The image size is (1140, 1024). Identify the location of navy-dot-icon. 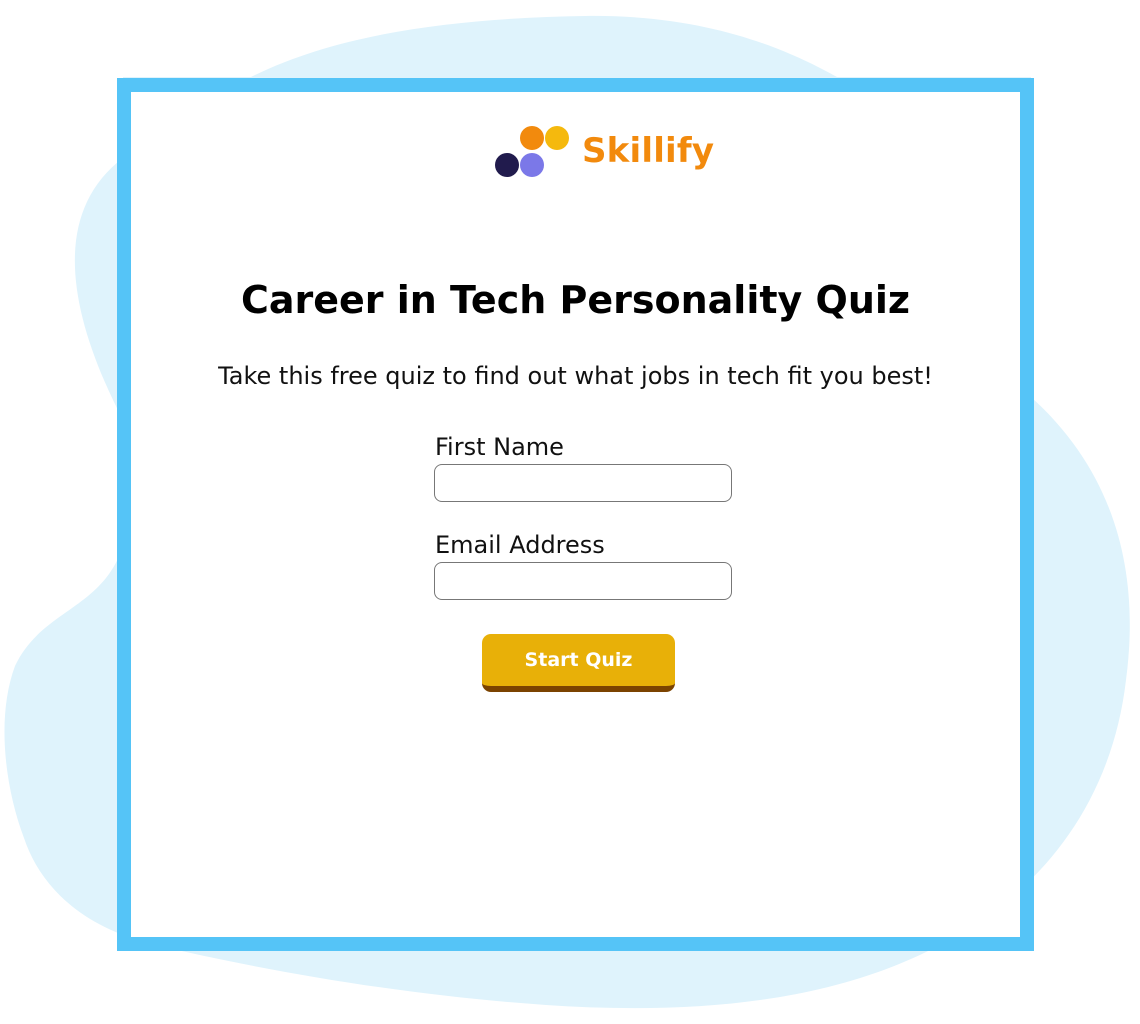
(507, 165).